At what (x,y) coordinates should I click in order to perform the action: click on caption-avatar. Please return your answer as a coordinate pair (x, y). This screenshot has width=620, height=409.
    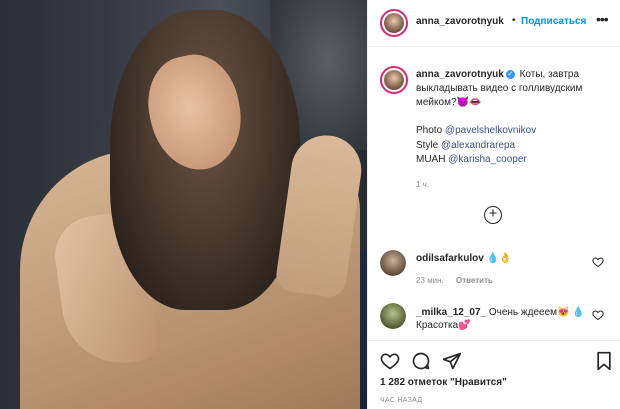
    Looking at the image, I should click on (394, 80).